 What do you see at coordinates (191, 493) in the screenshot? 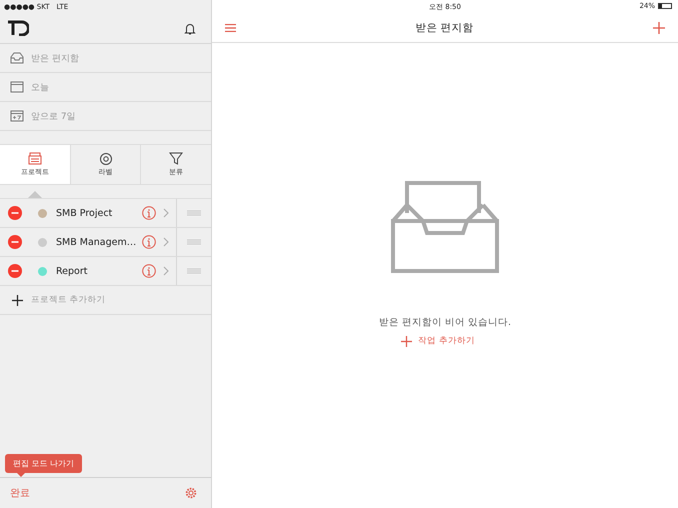
I see `settings-icon` at bounding box center [191, 493].